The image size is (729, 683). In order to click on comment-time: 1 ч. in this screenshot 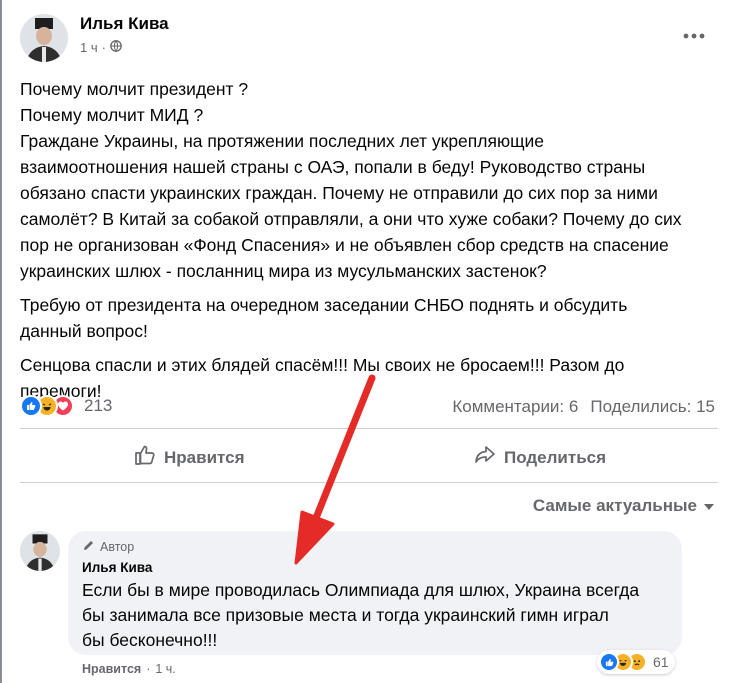, I will do `click(165, 669)`.